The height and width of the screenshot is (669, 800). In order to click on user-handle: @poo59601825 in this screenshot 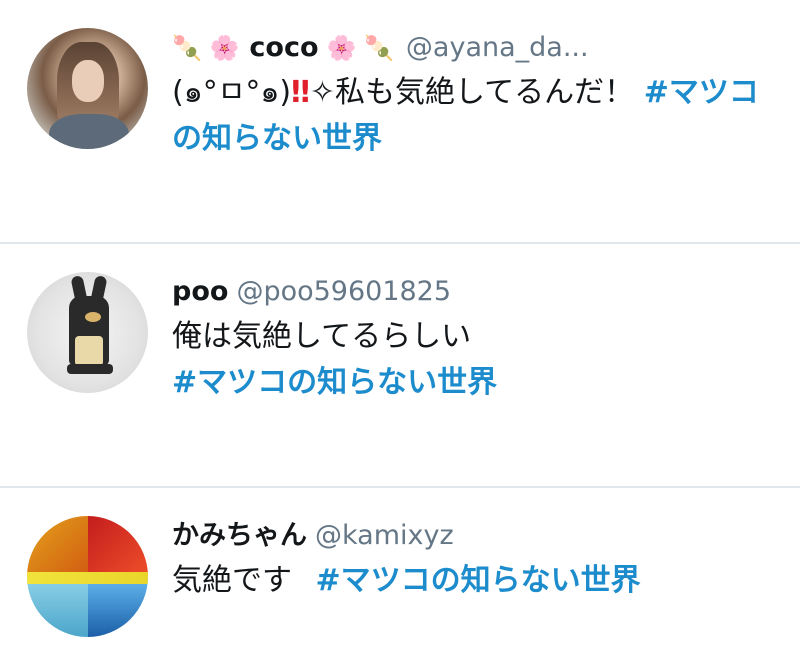, I will do `click(343, 292)`.